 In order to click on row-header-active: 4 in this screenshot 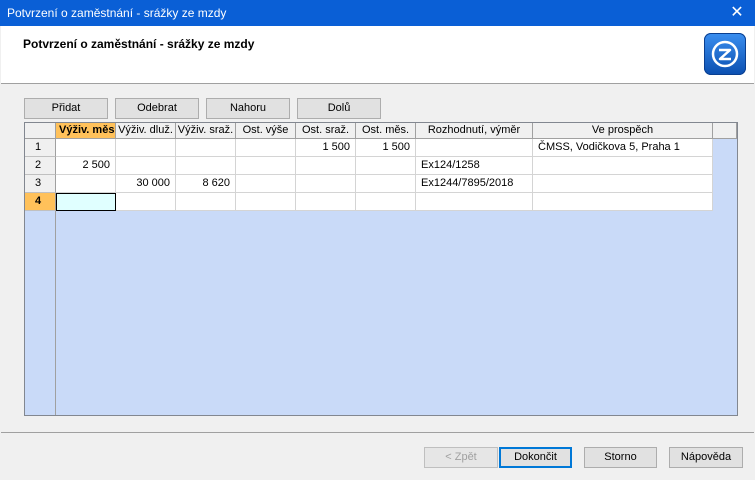, I will do `click(40, 202)`.